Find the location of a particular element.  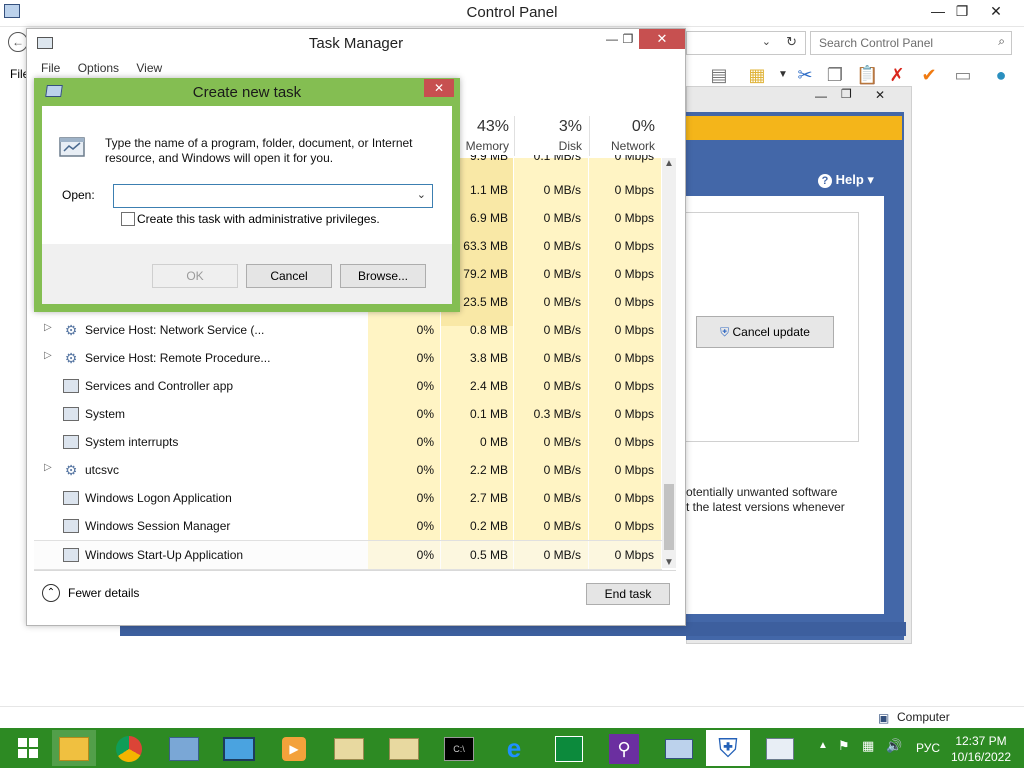

cancel-update-button: ⛨ Cancel update is located at coordinates (765, 332).